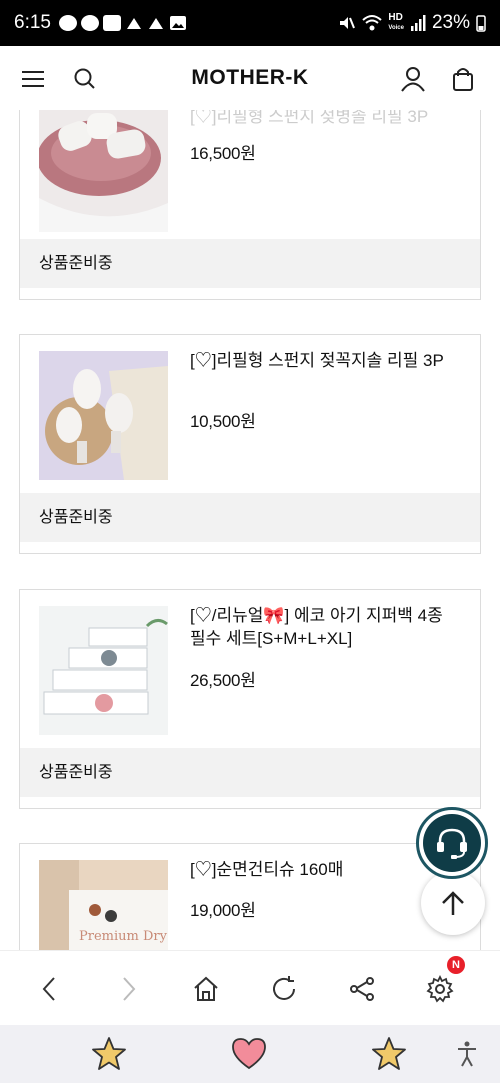 The image size is (500, 1083). Describe the element at coordinates (481, 23) in the screenshot. I see `battery-icon` at that location.